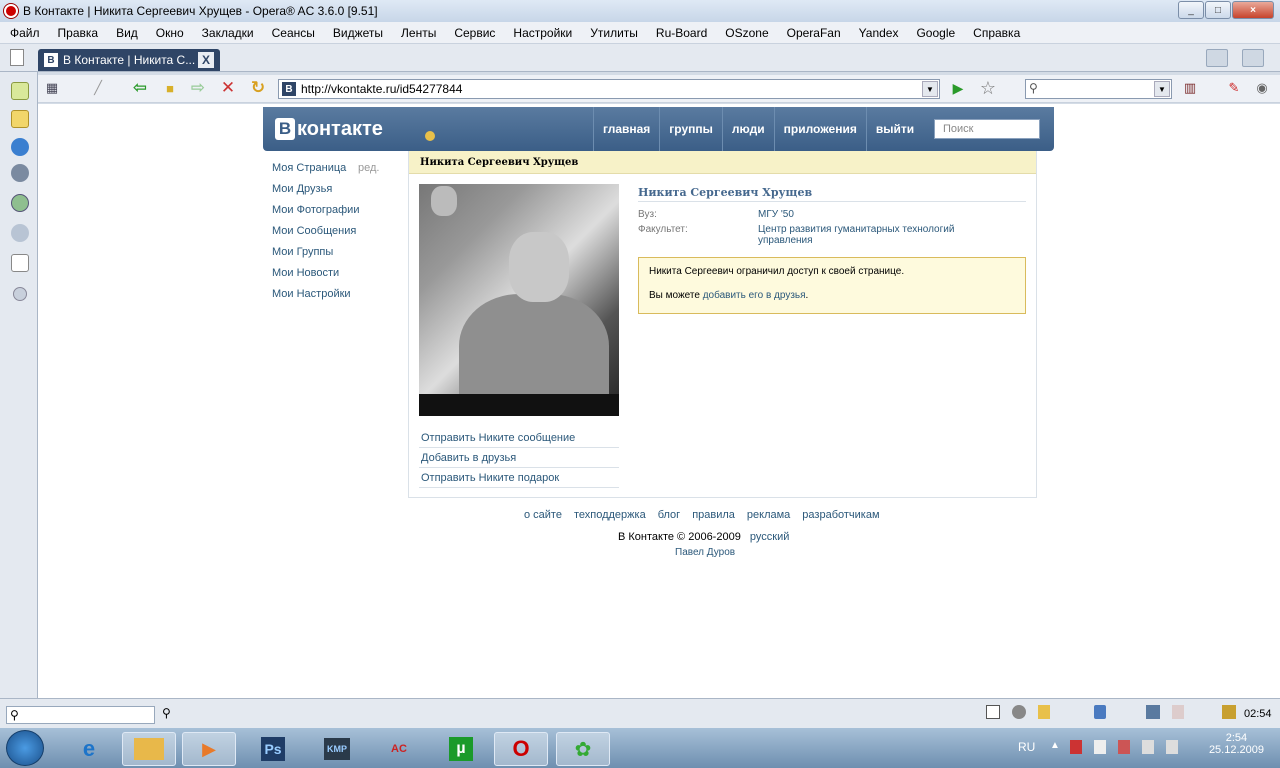  Describe the element at coordinates (329, 129) in the screenshot. I see `vk-logo: В контакте` at that location.